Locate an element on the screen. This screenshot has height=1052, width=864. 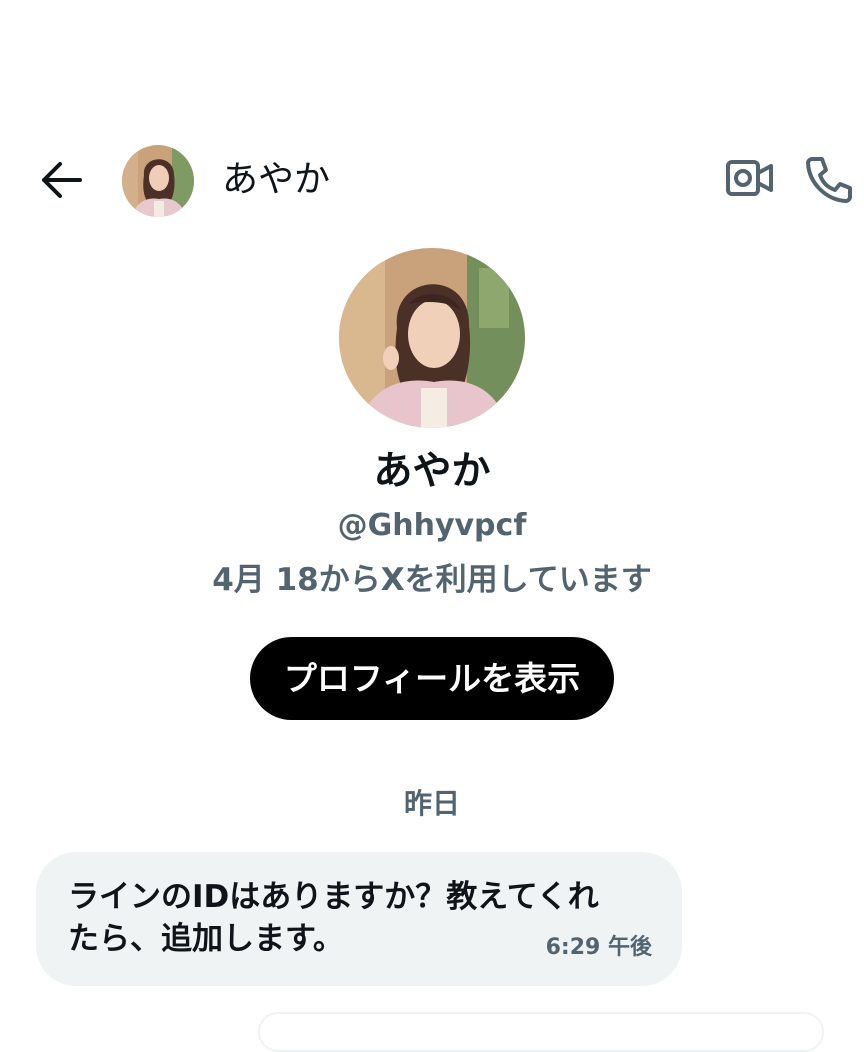
view-profile-button: プロフィールを表示 is located at coordinates (432, 678).